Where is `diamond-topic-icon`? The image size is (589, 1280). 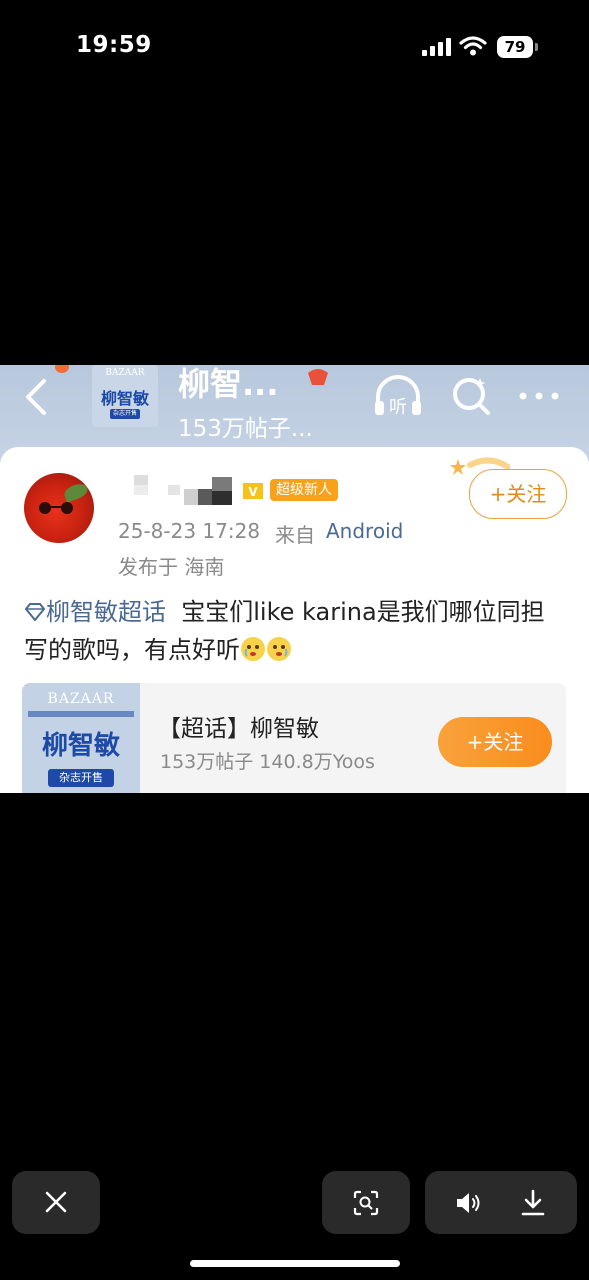
diamond-topic-icon is located at coordinates (35, 612).